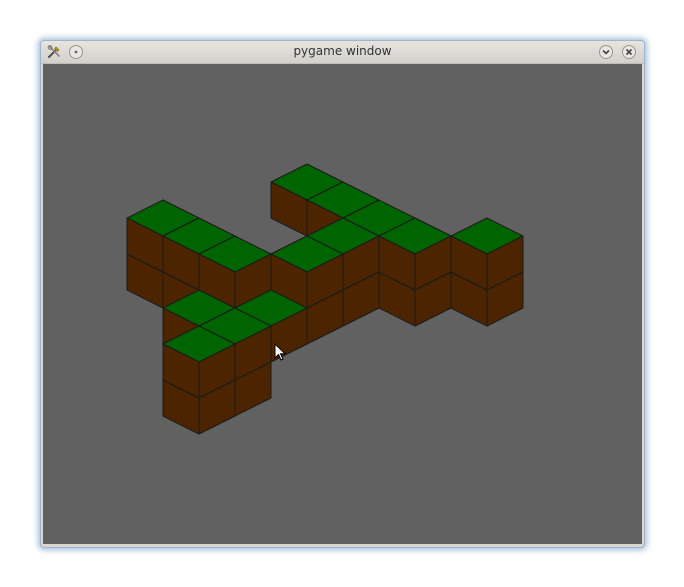  What do you see at coordinates (606, 52) in the screenshot?
I see `chevron-down-icon` at bounding box center [606, 52].